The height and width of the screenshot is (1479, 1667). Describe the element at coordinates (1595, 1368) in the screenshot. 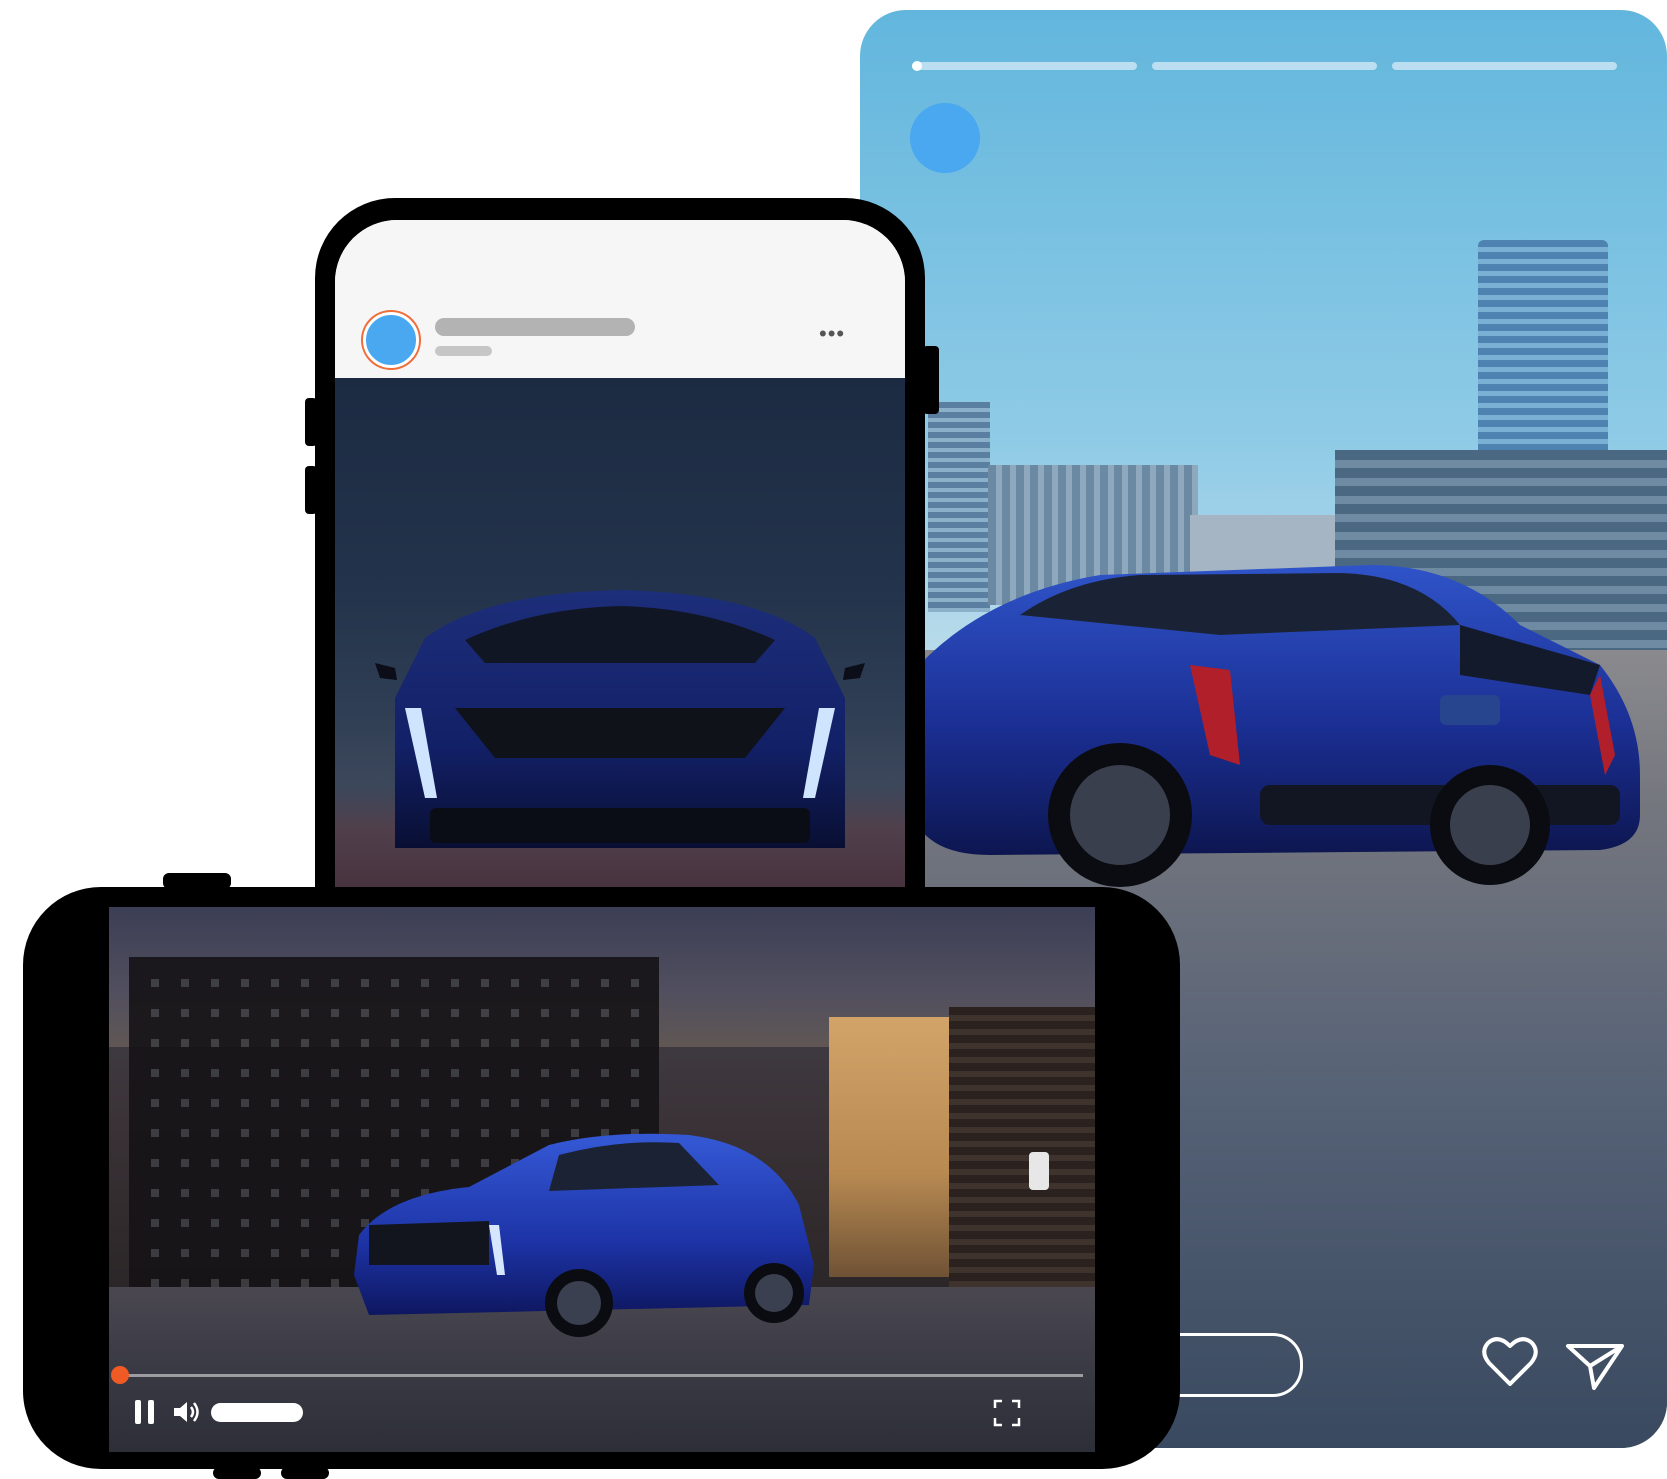

I see `send-icon` at that location.